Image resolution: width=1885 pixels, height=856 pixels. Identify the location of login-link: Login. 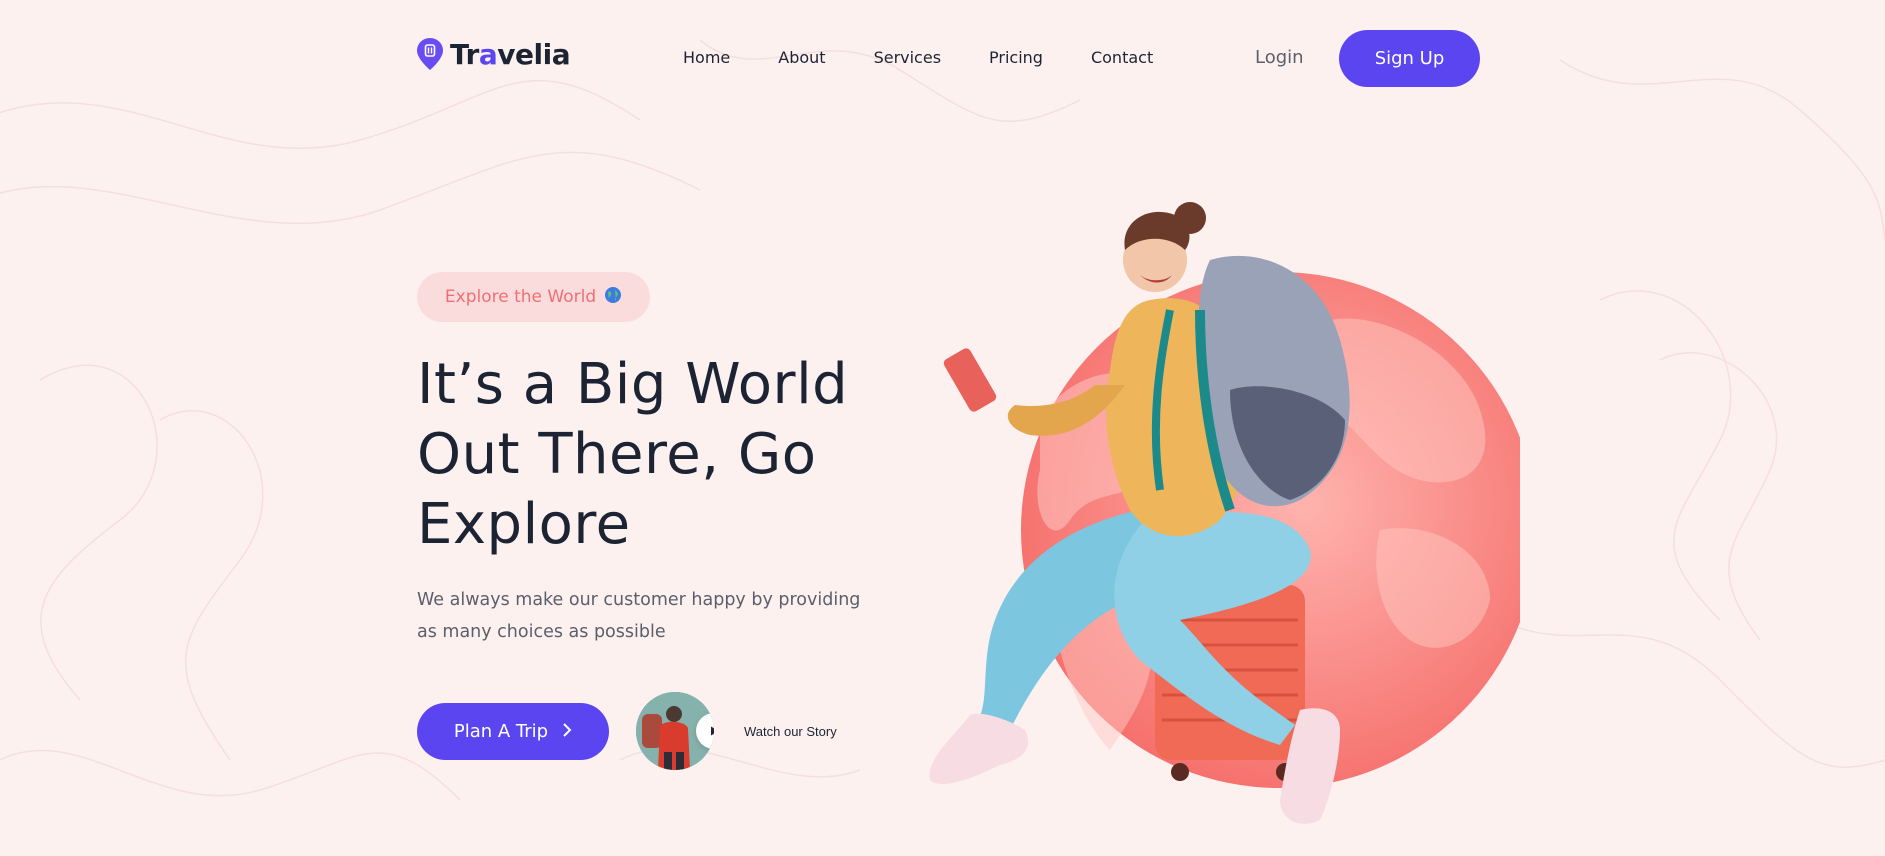
(1279, 57).